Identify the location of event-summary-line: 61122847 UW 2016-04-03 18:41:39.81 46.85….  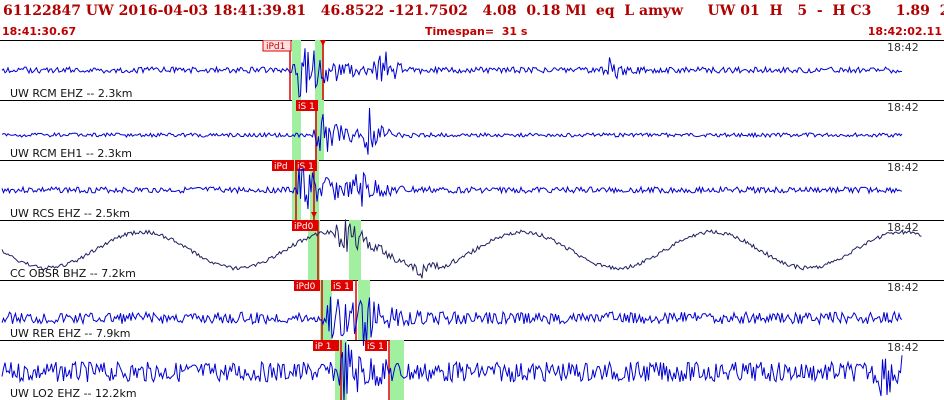
(473, 11).